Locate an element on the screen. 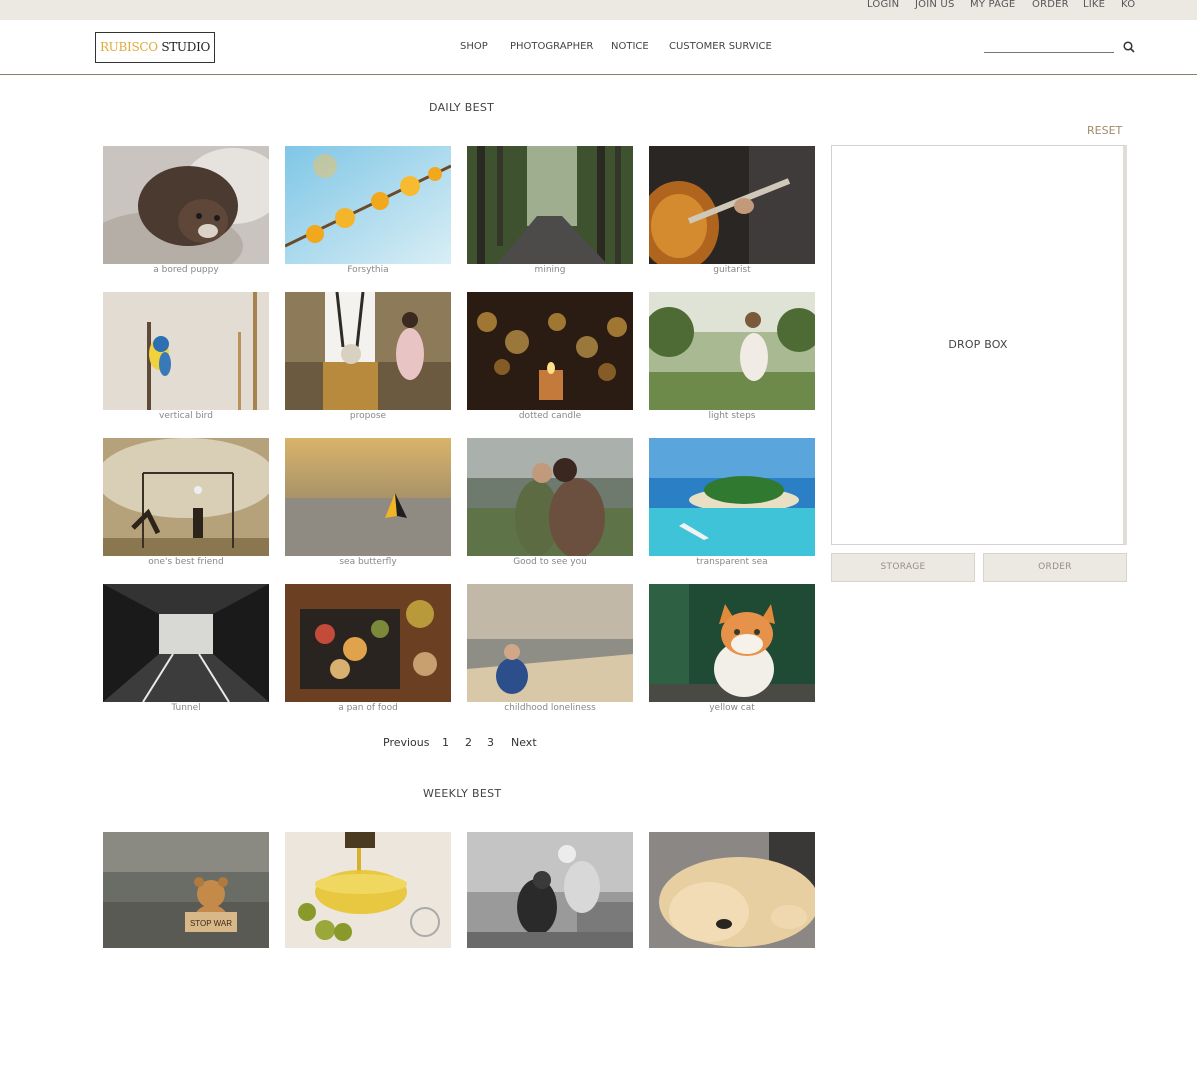 Image resolution: width=1197 pixels, height=1075 pixels. photo-caption: guitarist is located at coordinates (732, 270).